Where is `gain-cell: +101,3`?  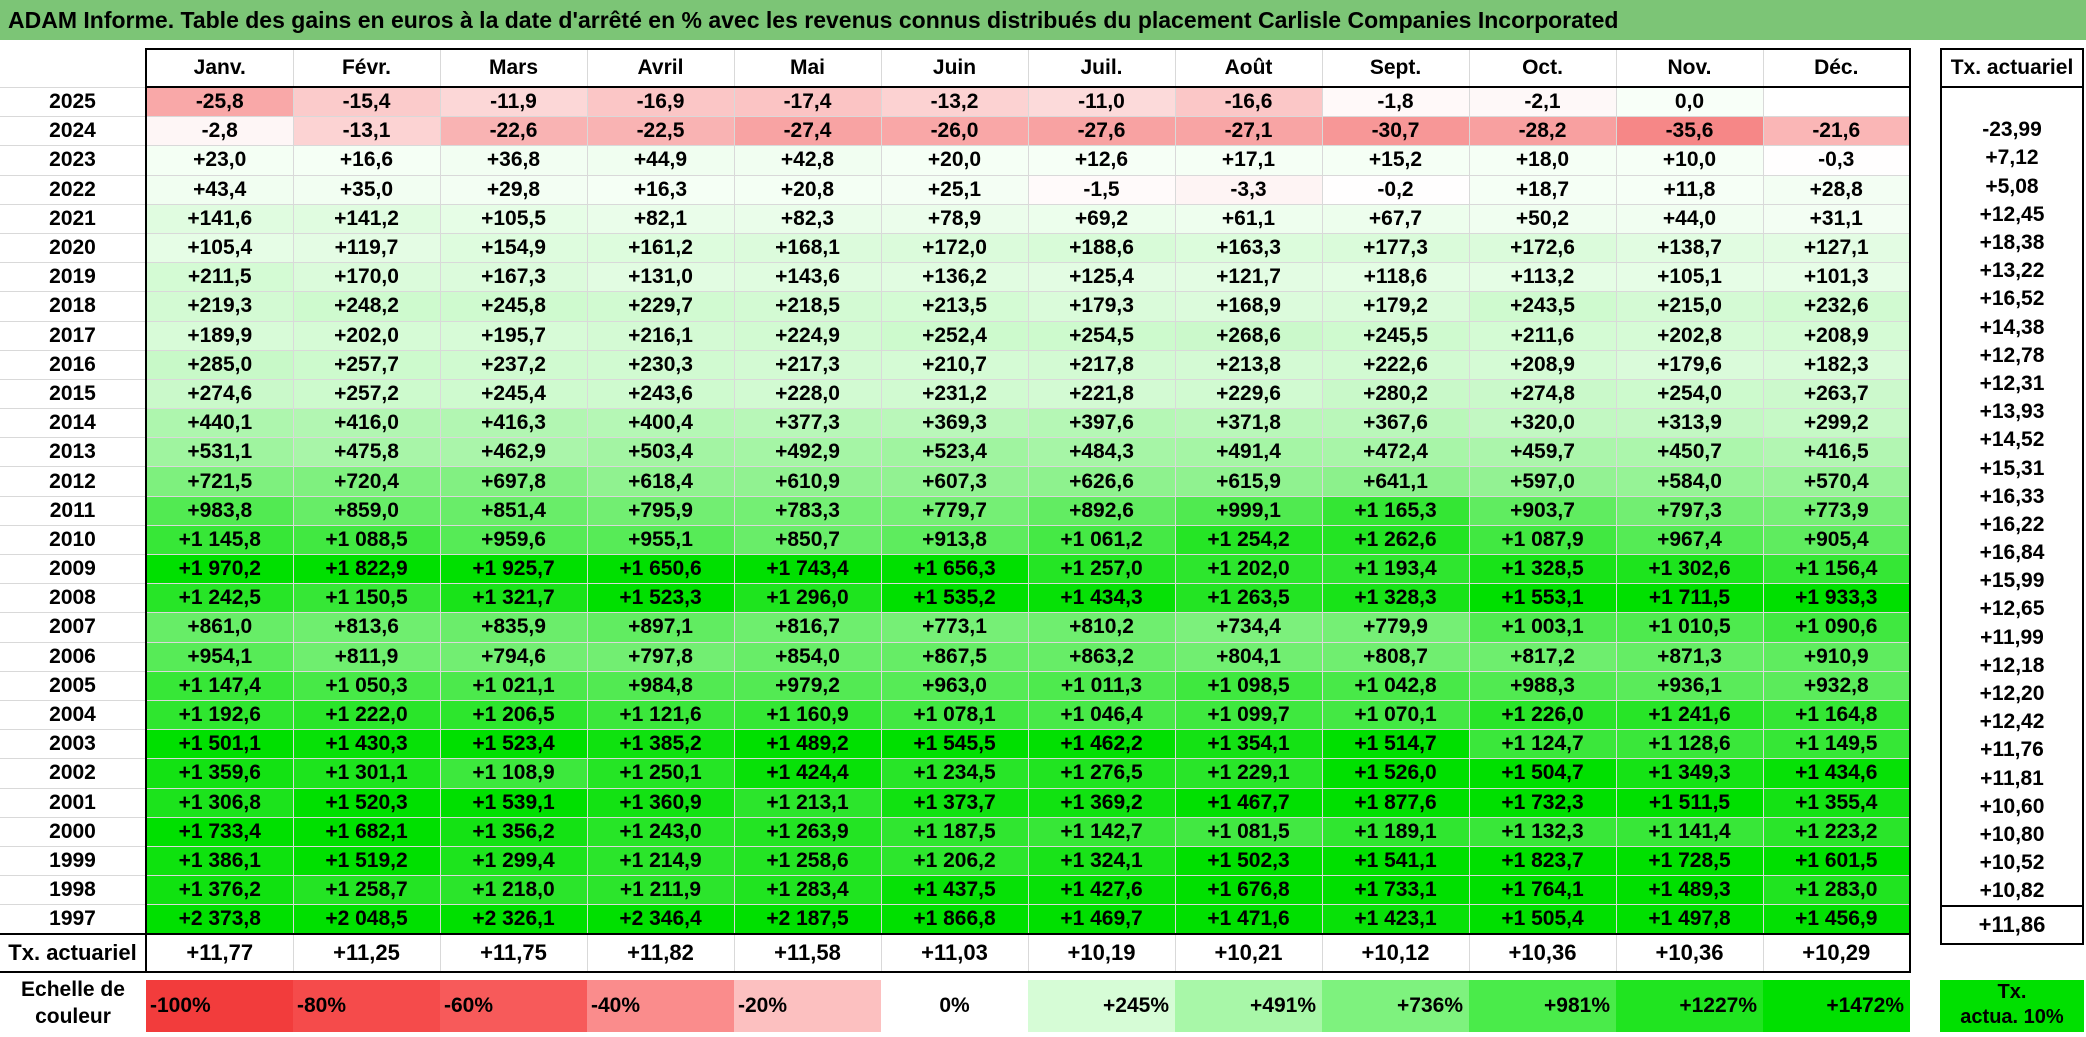 gain-cell: +101,3 is located at coordinates (1836, 277).